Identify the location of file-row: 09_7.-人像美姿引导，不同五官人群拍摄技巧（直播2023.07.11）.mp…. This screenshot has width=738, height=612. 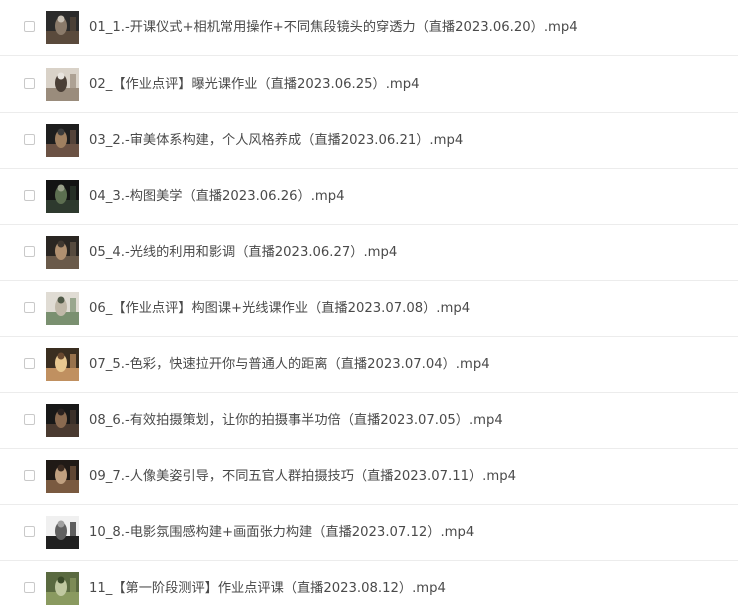
(369, 477).